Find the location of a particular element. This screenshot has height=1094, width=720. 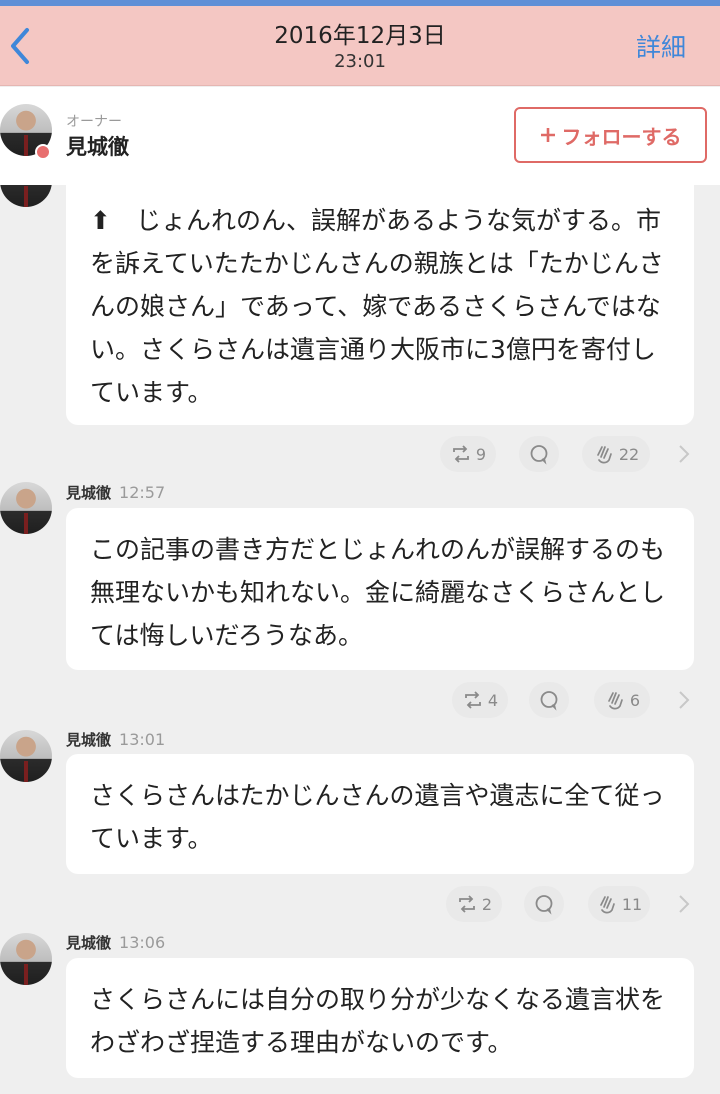

repost-button: 2 is located at coordinates (474, 904).